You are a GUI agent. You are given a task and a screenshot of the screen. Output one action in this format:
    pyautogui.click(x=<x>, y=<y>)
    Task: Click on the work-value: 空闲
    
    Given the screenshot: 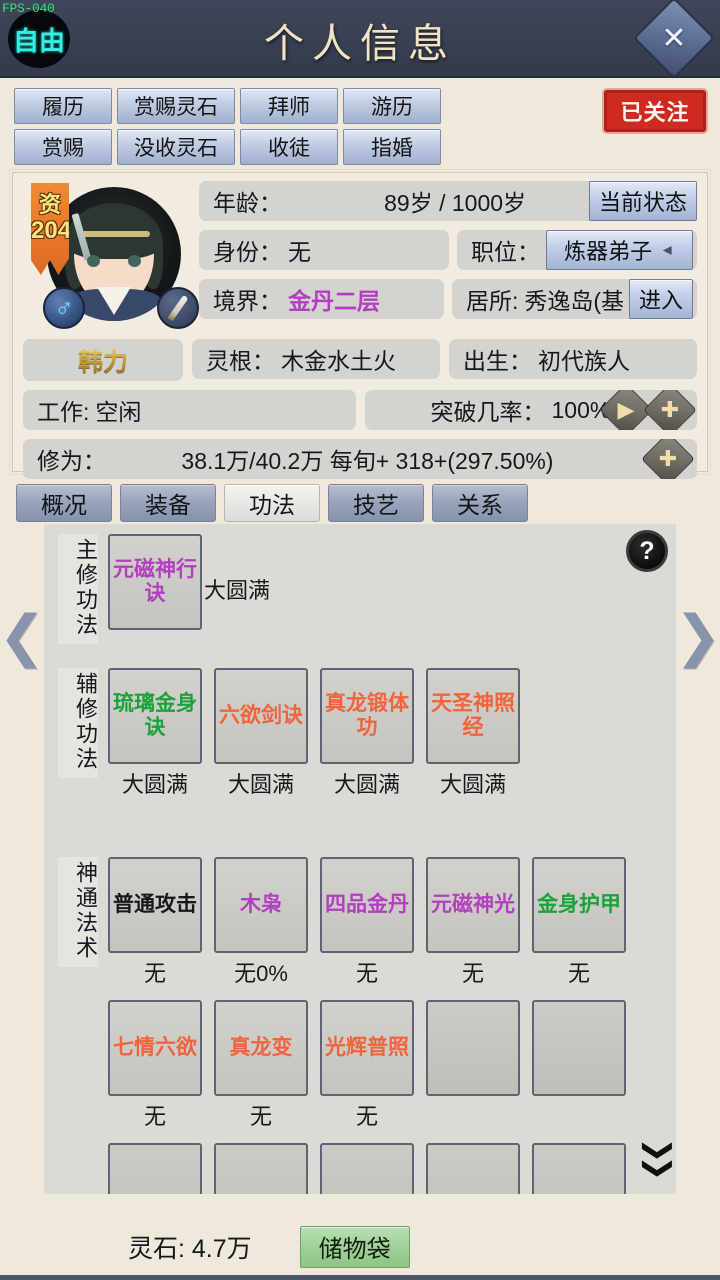 What is the action you would take?
    pyautogui.click(x=118, y=412)
    